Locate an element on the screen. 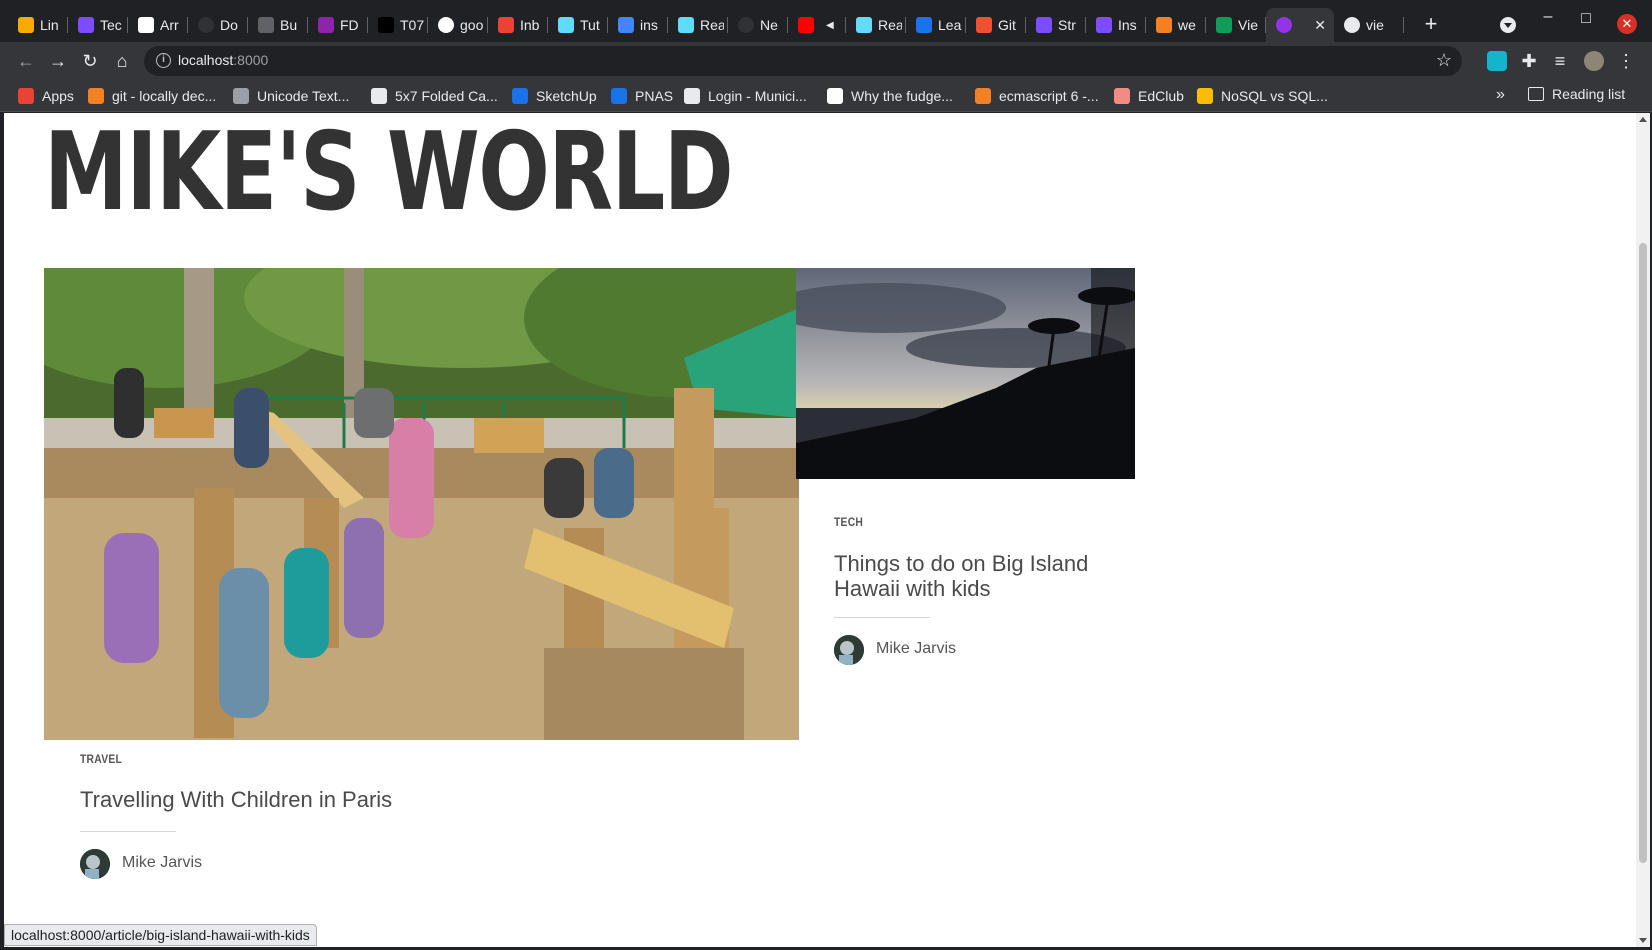 This screenshot has height=950, width=1652. browser-tab: Lea is located at coordinates (936, 25).